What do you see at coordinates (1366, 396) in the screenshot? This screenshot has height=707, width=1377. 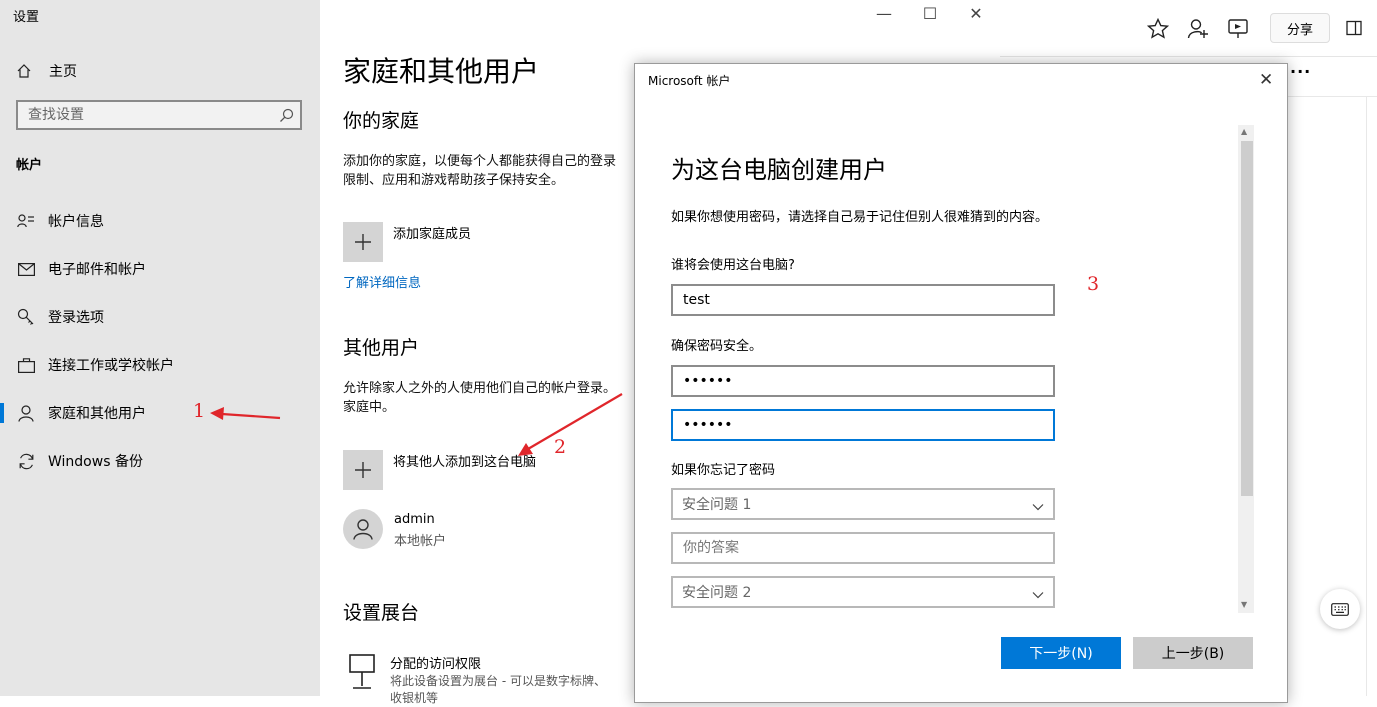 I see `panel-divider` at bounding box center [1366, 396].